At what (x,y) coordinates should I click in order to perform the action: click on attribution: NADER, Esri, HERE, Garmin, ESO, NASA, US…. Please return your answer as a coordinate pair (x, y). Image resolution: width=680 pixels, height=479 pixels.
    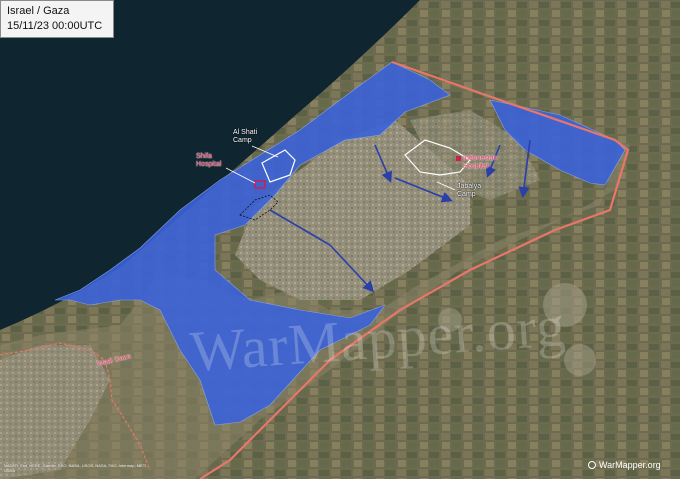
    Looking at the image, I should click on (76, 468).